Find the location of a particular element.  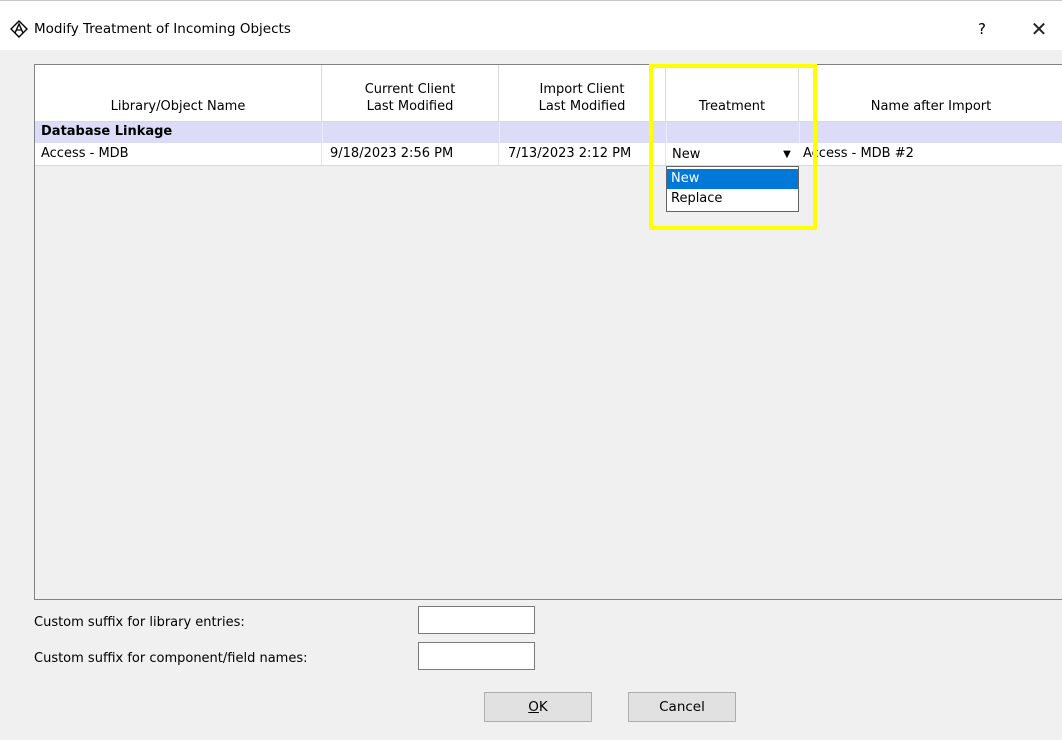

column-header-import-client: Import Client Last Modified is located at coordinates (582, 93).